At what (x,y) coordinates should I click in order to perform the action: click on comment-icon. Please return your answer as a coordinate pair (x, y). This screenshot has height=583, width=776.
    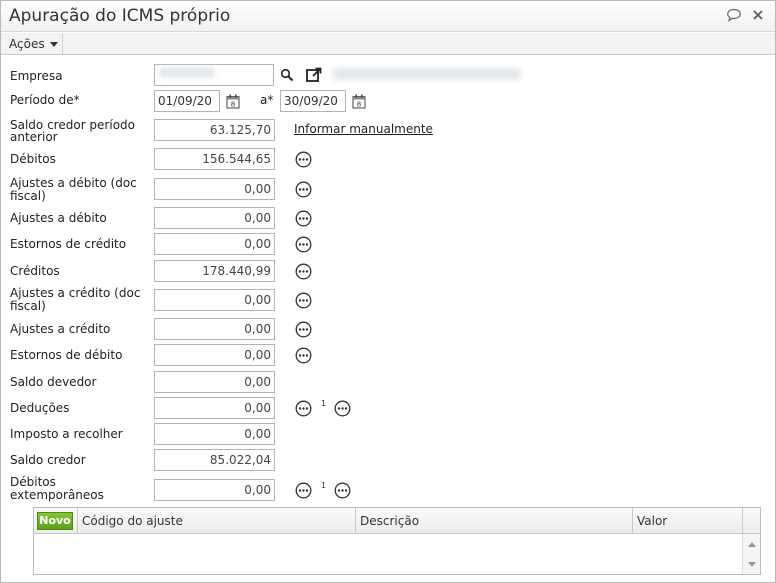
    Looking at the image, I should click on (734, 15).